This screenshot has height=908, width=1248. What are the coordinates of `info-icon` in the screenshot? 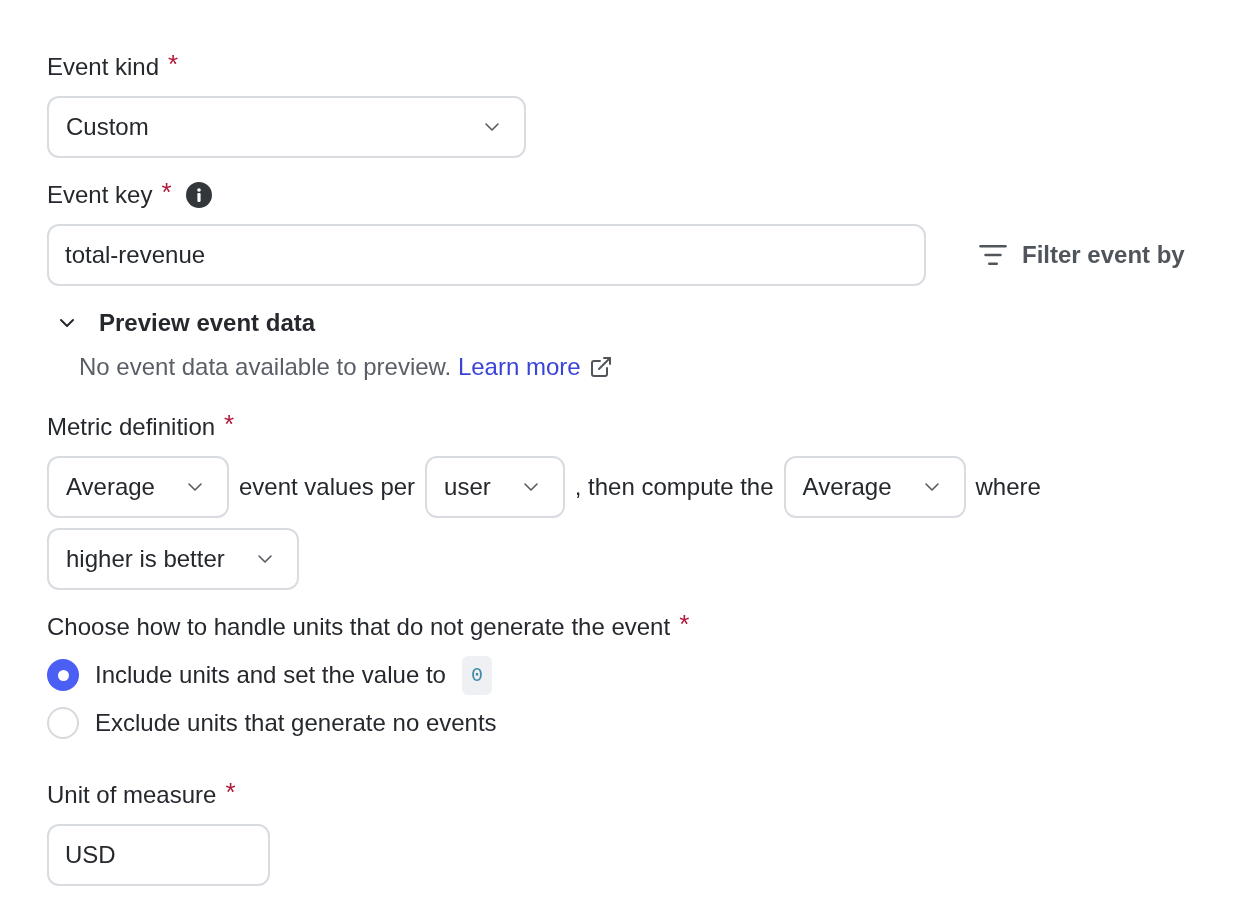 It's located at (198, 195).